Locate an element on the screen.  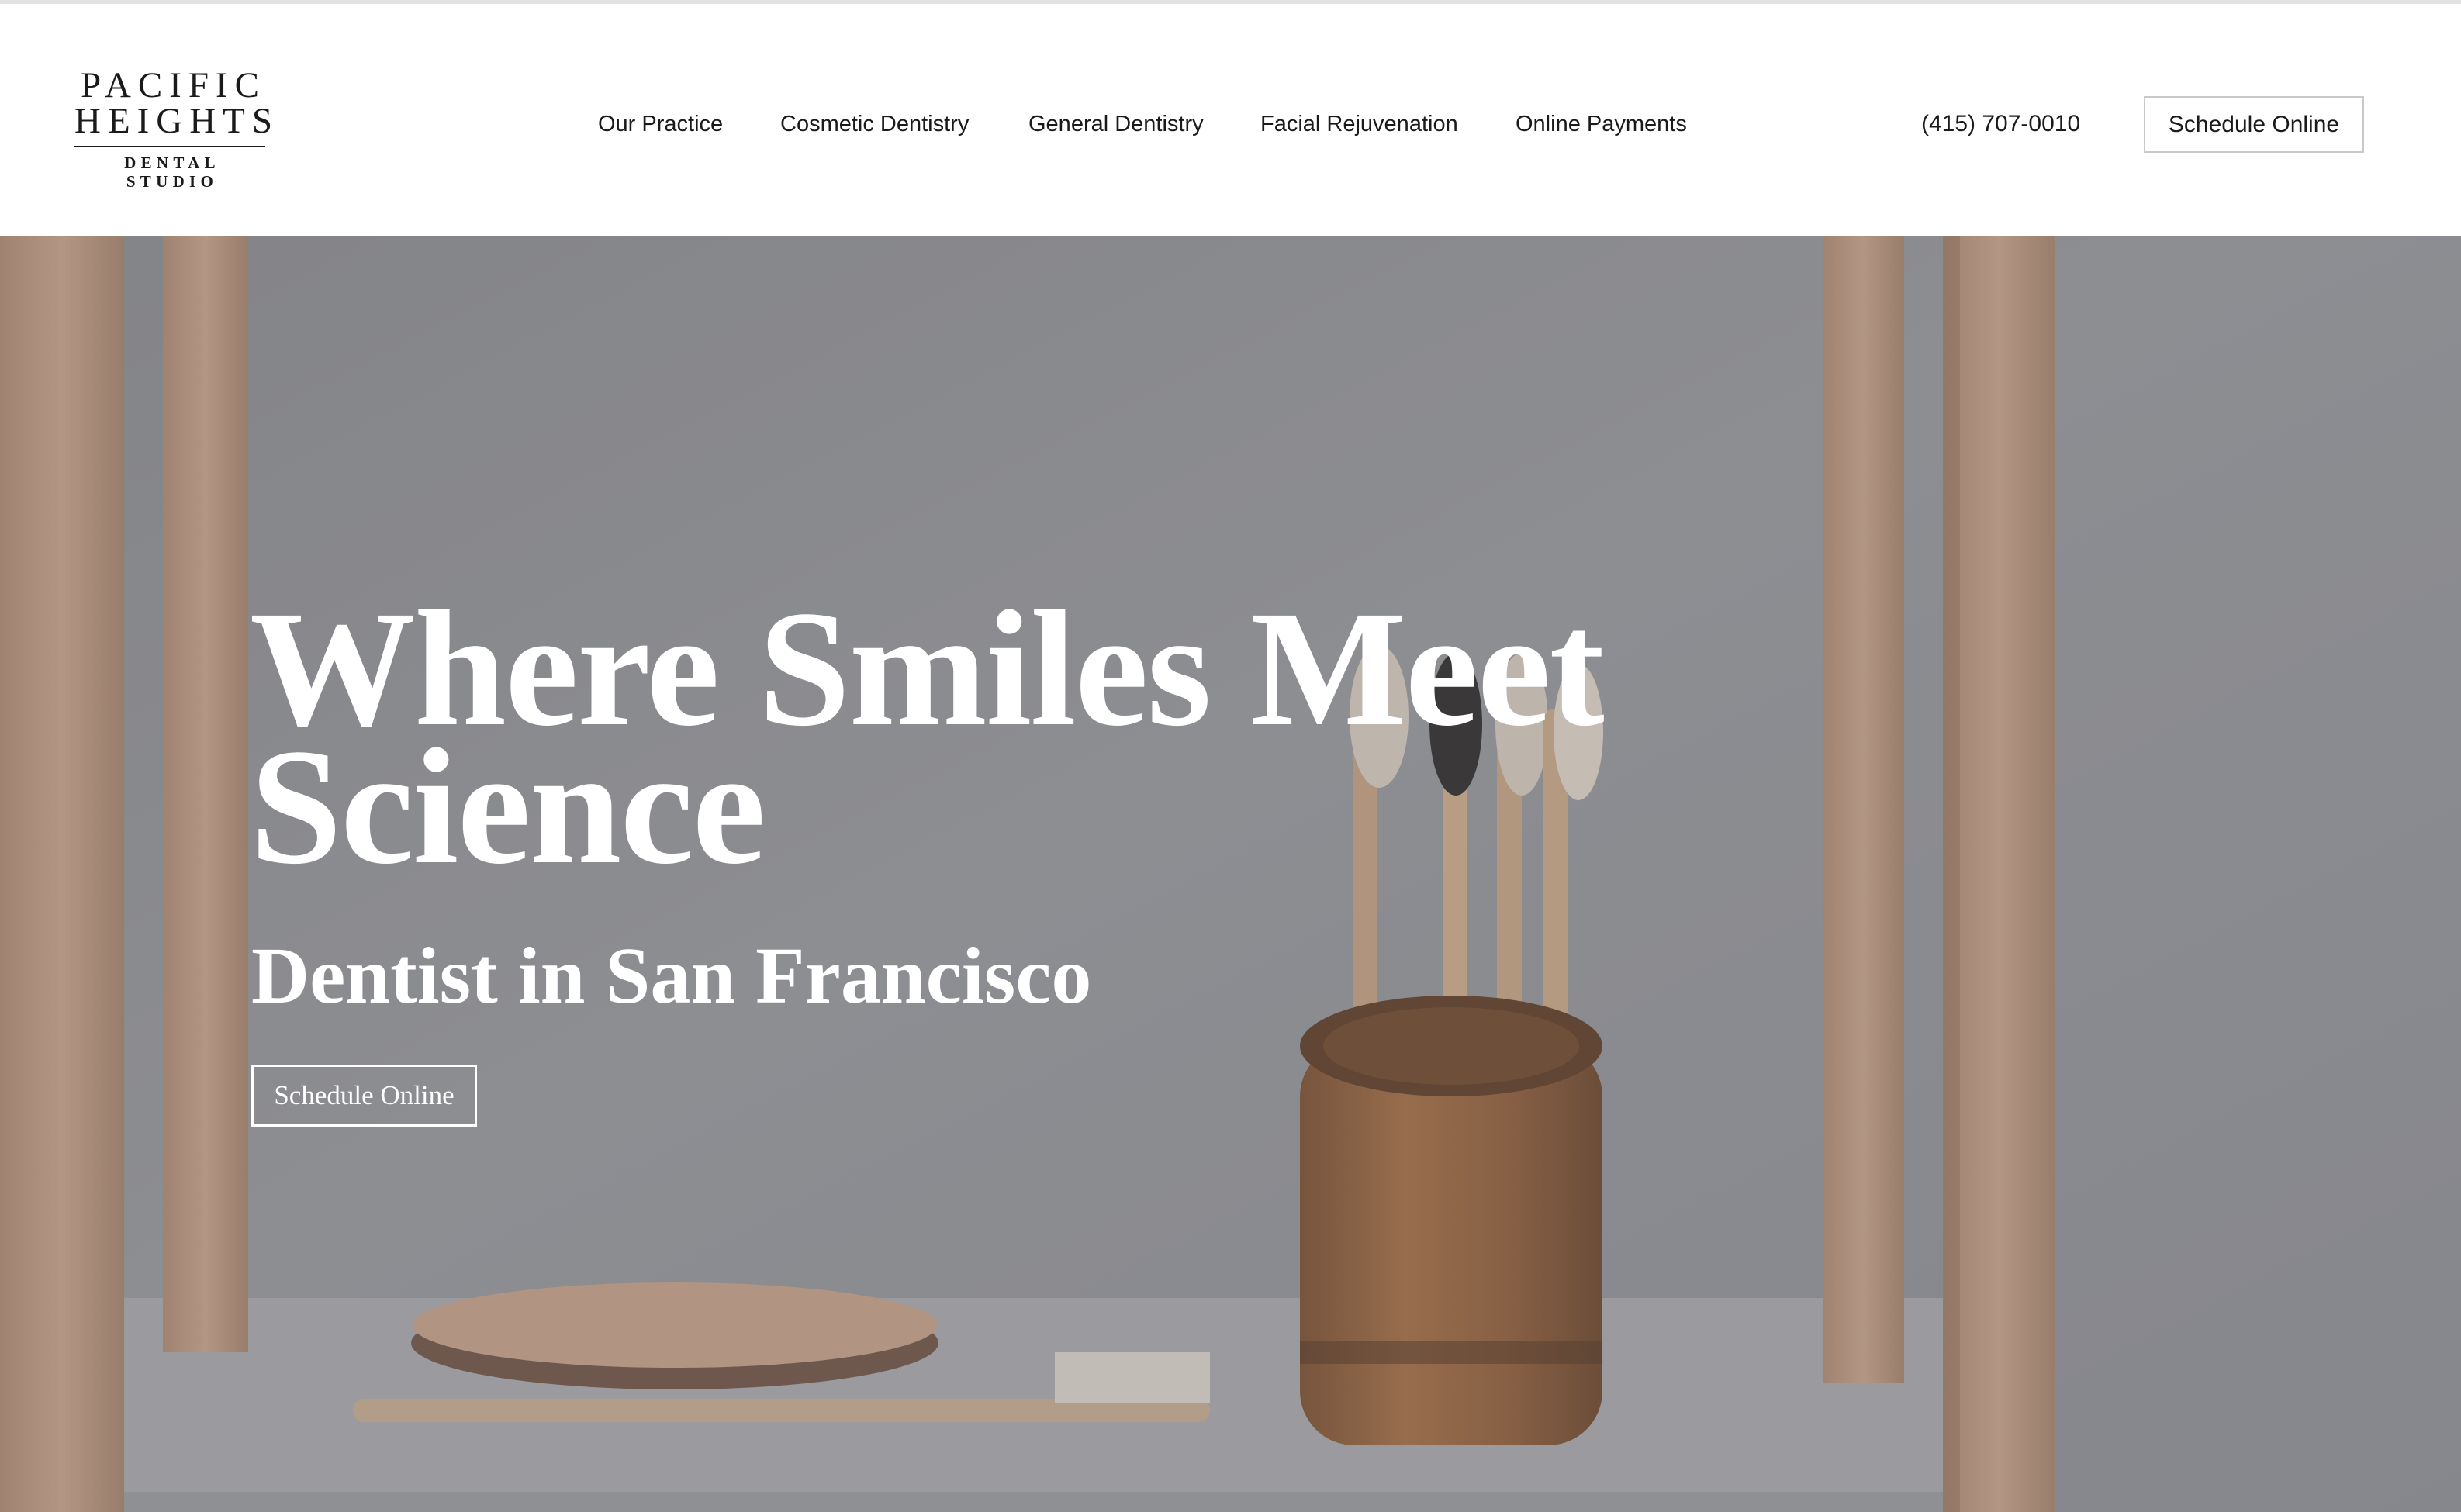
logo-line-2: HEIGHTS is located at coordinates (177, 121).